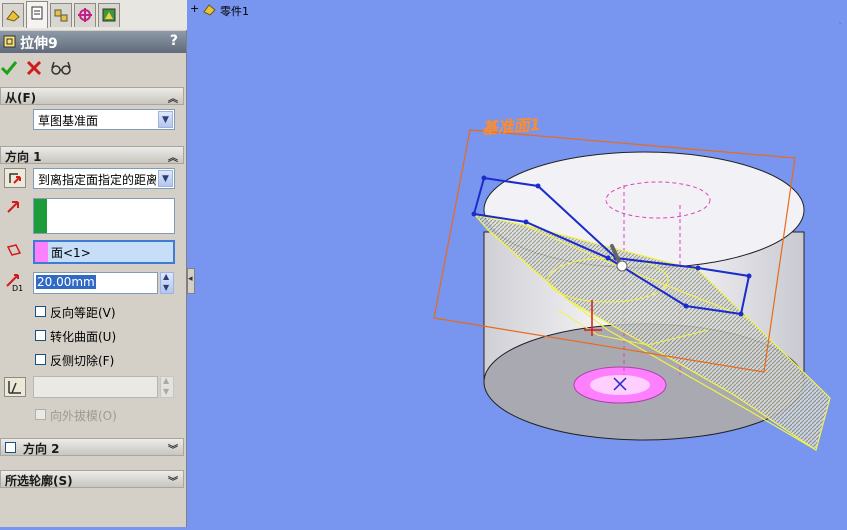 The height and width of the screenshot is (530, 847). I want to click on reverse-direction-button, so click(15, 178).